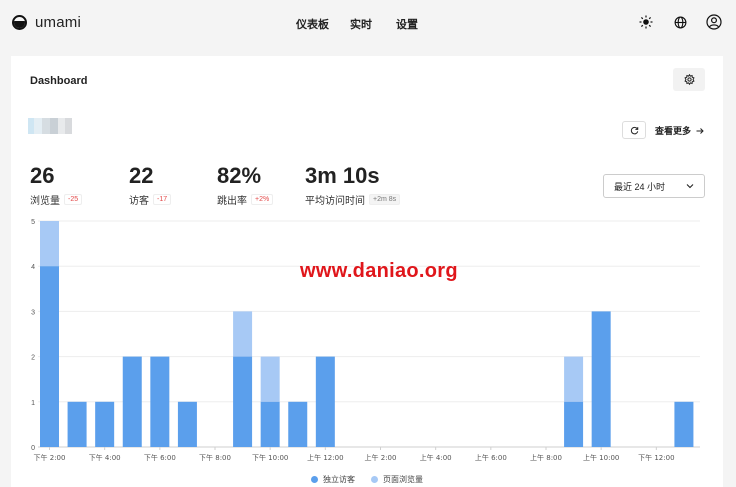 This screenshot has width=736, height=487. I want to click on x-tick-label: 下午 10:00, so click(270, 457).